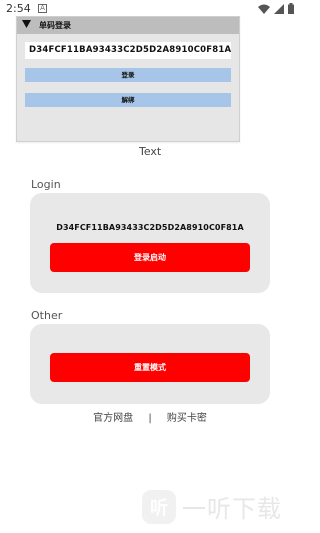  Describe the element at coordinates (128, 100) in the screenshot. I see `unbind-button: 解绑` at that location.